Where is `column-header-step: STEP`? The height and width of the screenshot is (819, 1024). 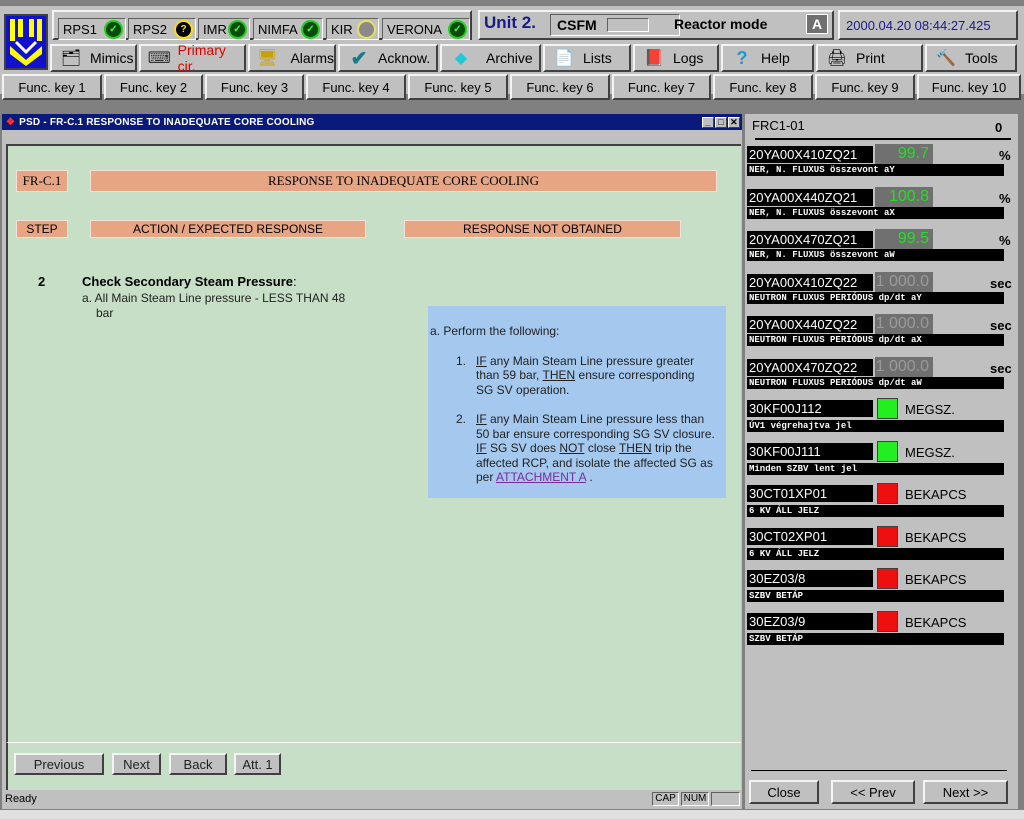 column-header-step: STEP is located at coordinates (42, 229).